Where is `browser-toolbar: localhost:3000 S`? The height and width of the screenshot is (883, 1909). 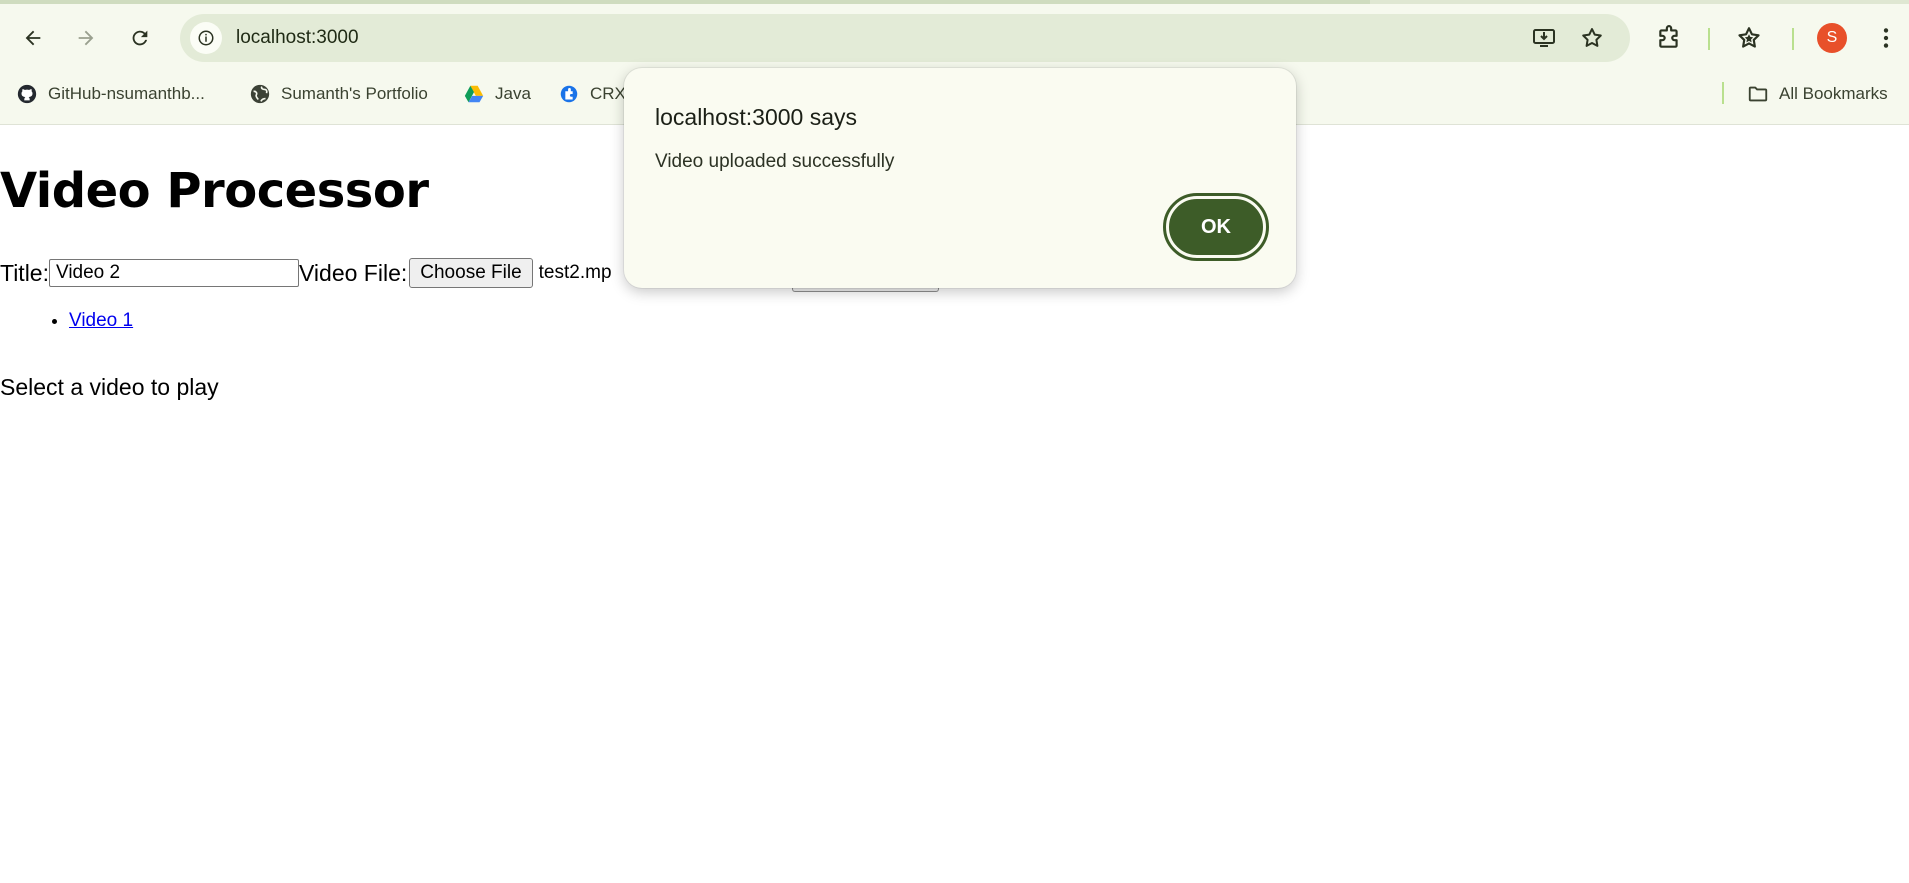
browser-toolbar: localhost:3000 S is located at coordinates (954, 38).